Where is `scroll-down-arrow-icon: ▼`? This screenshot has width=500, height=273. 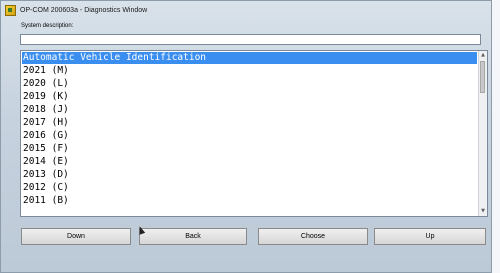 scroll-down-arrow-icon: ▼ is located at coordinates (483, 211).